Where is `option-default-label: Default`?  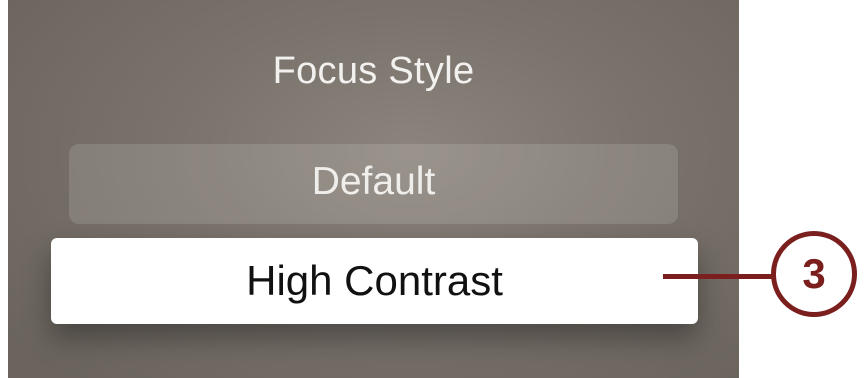 option-default-label: Default is located at coordinates (373, 181).